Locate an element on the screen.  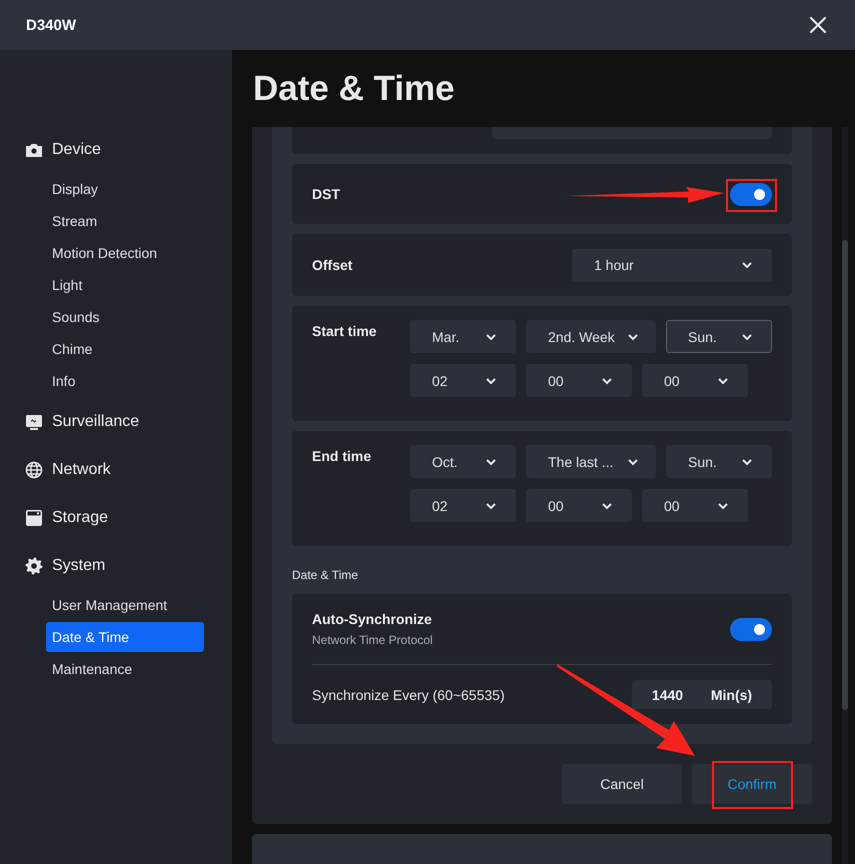
sidebar-item: Date & Time is located at coordinates (125, 637).